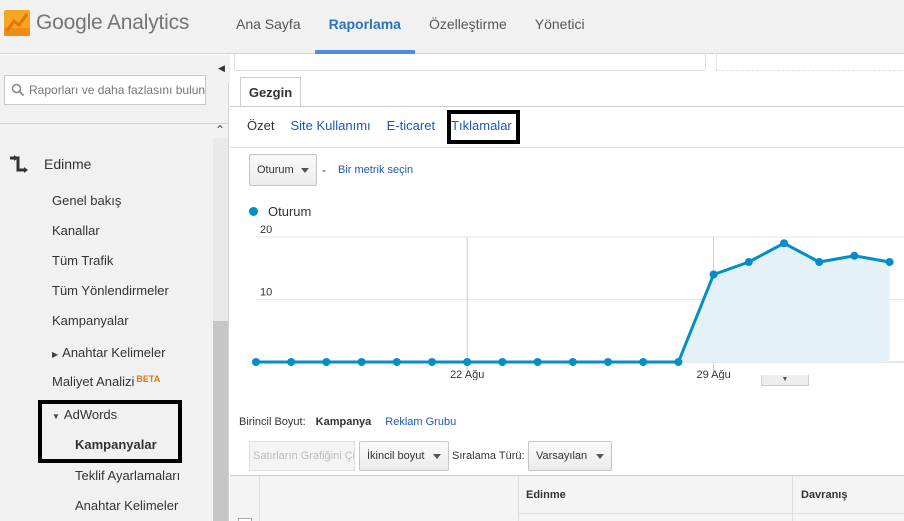 Image resolution: width=904 pixels, height=521 pixels. I want to click on chevron-up-icon: ⌃, so click(220, 130).